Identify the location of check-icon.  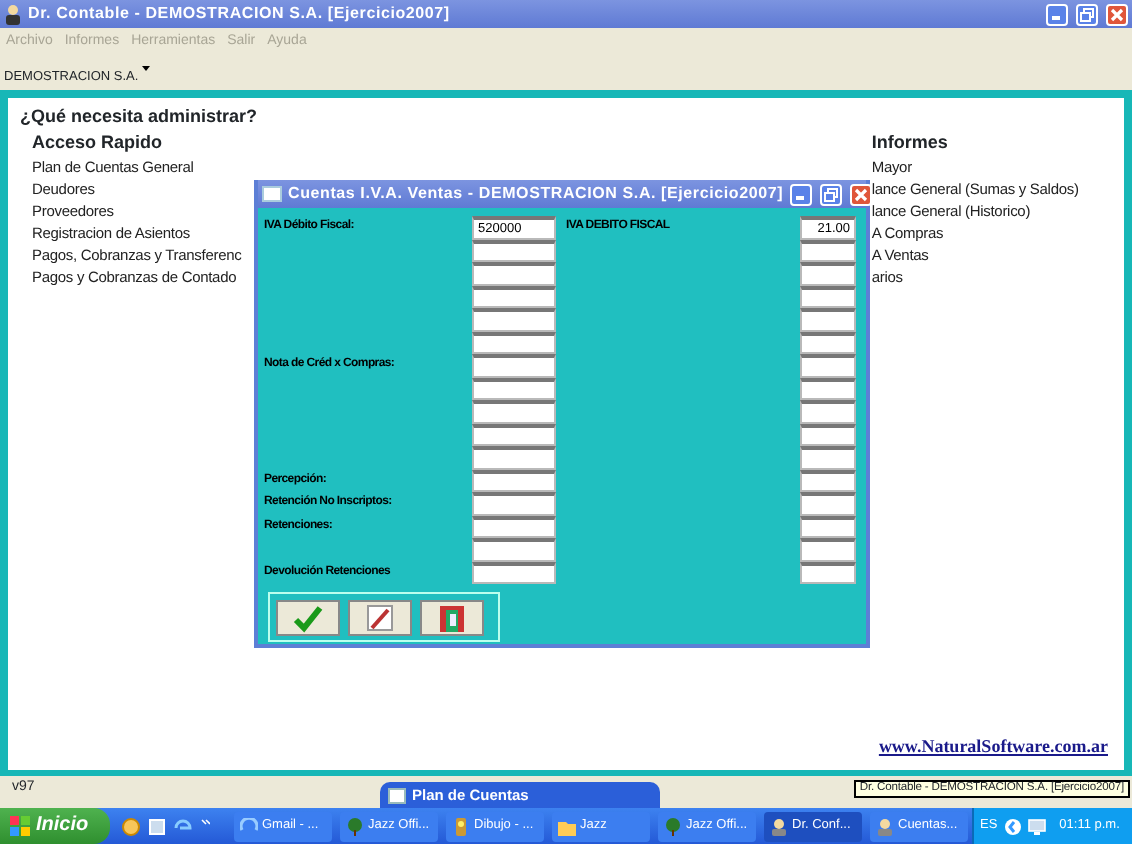
(308, 618).